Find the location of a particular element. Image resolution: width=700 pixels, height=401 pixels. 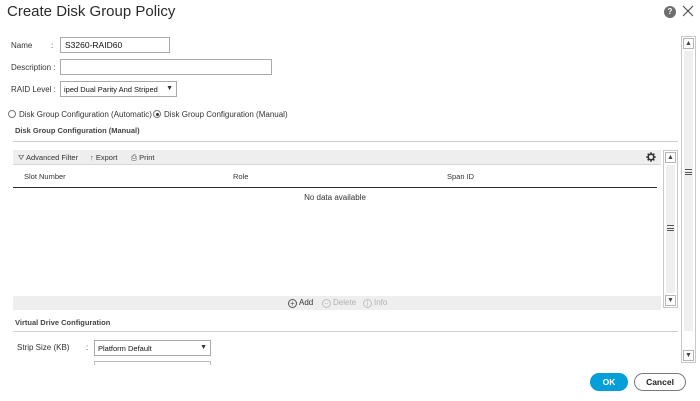

info-label: Info is located at coordinates (381, 302).